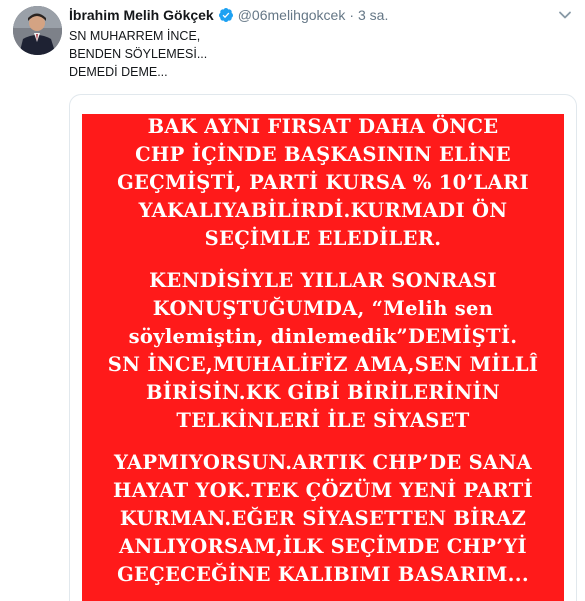  I want to click on verified-badge-icon, so click(226, 15).